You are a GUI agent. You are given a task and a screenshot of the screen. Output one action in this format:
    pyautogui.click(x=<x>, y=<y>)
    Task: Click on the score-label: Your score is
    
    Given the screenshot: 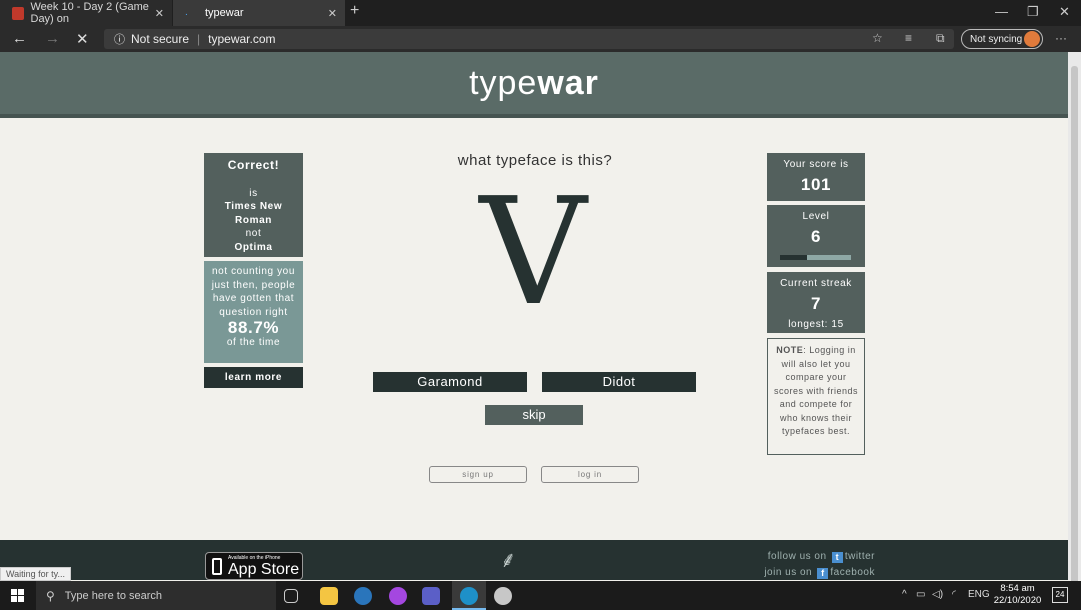 What is the action you would take?
    pyautogui.click(x=816, y=164)
    